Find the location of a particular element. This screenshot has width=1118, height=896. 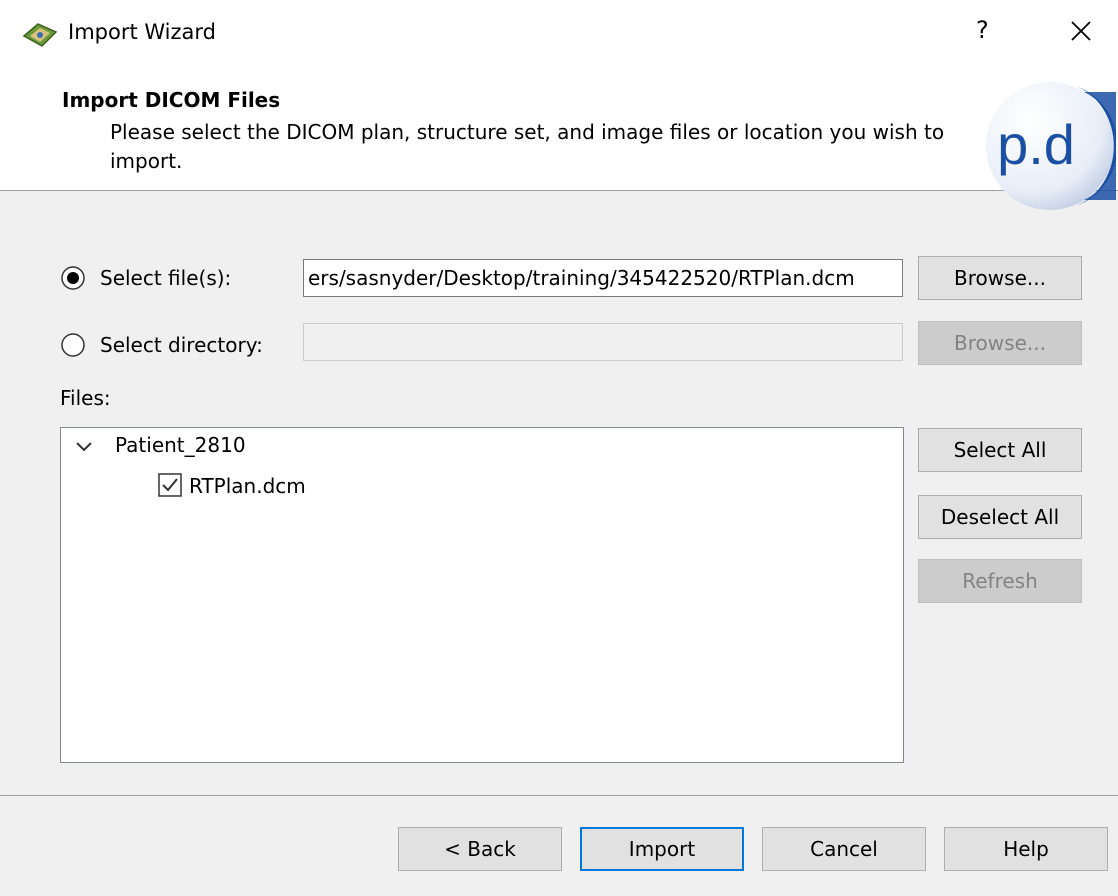

select-files-radio is located at coordinates (73, 278).